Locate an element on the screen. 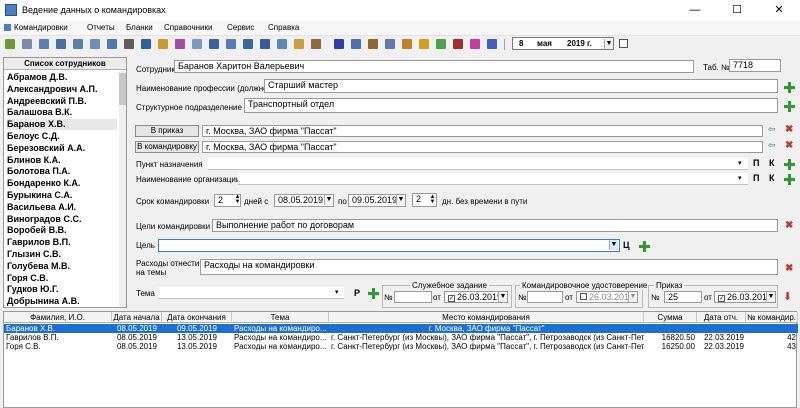 The height and width of the screenshot is (408, 800). division-field: Транспортный отдел is located at coordinates (511, 105).